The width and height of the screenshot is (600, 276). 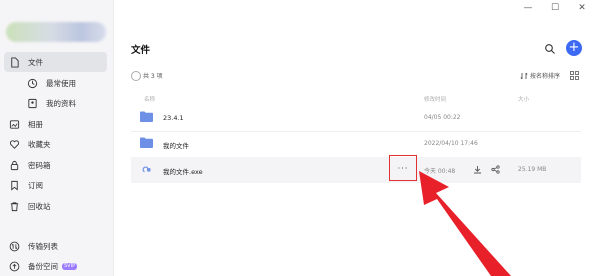 I want to click on sidebar-item-recycle-bin: 回收站, so click(x=55, y=206).